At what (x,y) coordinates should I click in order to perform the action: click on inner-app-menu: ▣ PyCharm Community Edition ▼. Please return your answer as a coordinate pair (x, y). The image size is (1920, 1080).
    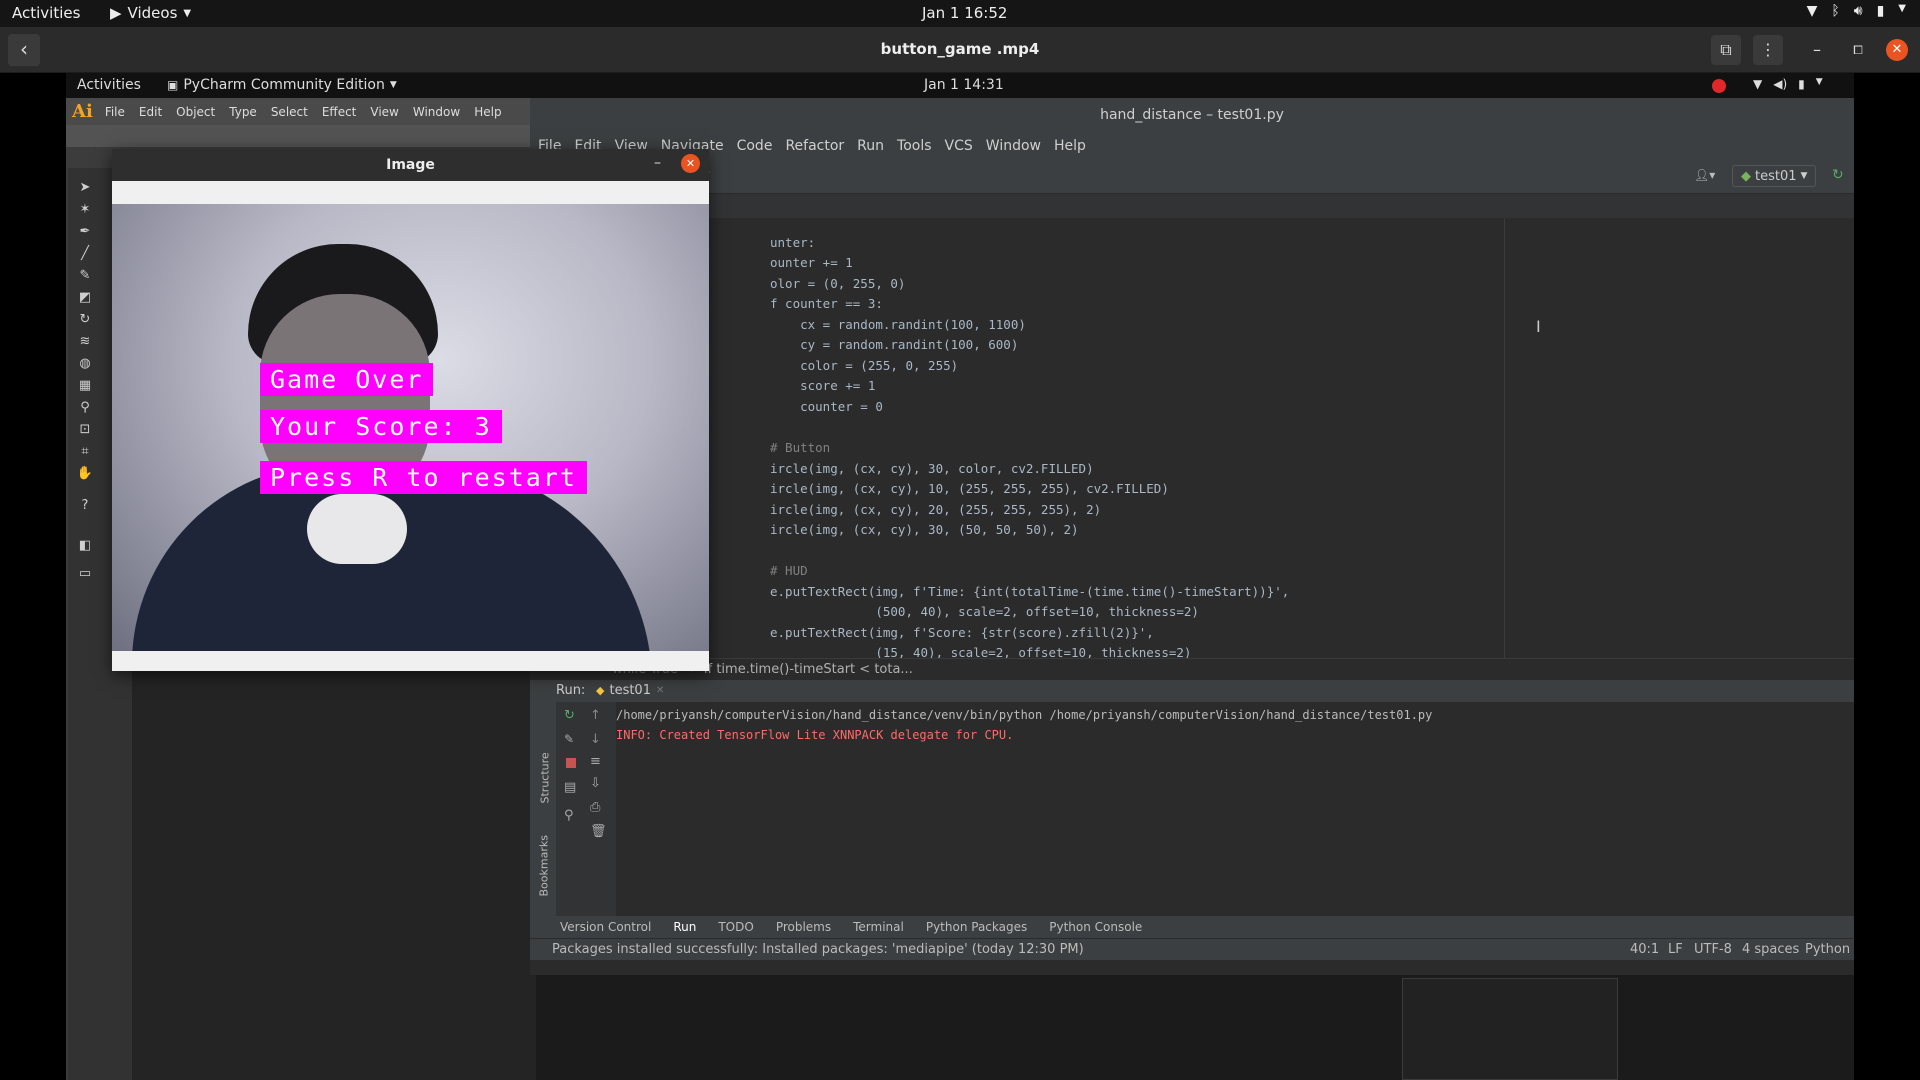
    Looking at the image, I should click on (282, 85).